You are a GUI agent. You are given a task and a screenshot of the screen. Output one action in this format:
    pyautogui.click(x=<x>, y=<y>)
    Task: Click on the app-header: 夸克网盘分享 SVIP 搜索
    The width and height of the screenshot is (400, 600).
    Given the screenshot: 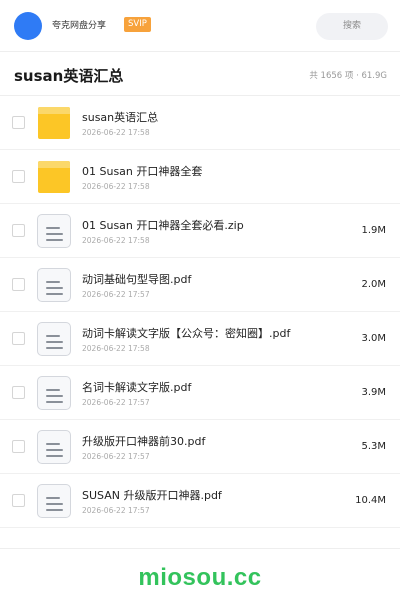 What is the action you would take?
    pyautogui.click(x=200, y=26)
    